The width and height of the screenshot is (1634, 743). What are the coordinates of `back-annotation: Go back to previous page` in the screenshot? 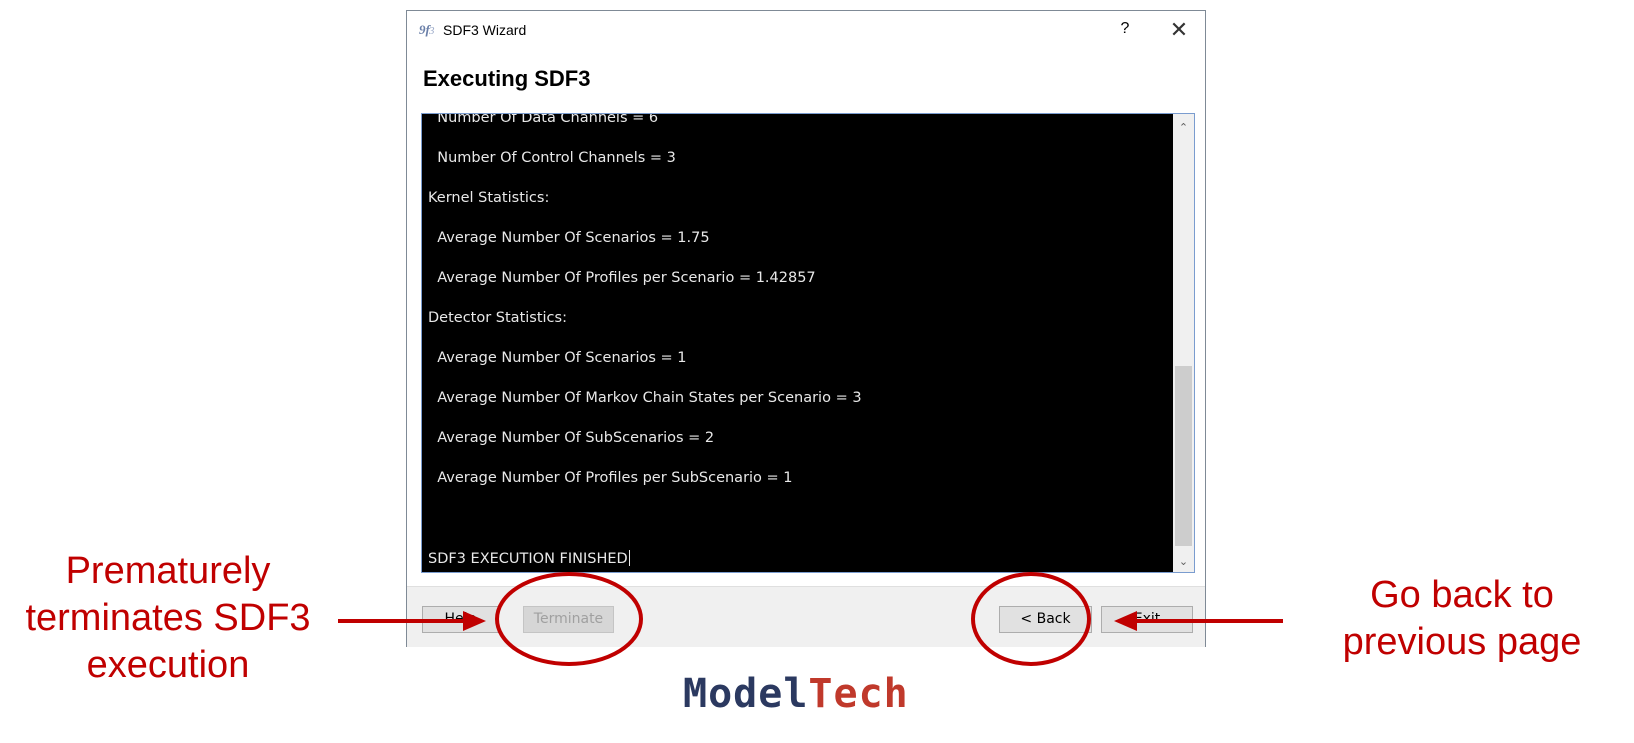 It's located at (1462, 619).